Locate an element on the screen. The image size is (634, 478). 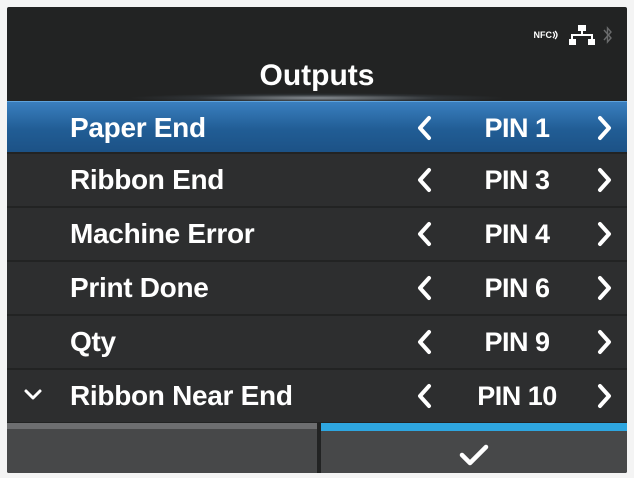
list-item-print-done: Print Done PIN 6 is located at coordinates (317, 288).